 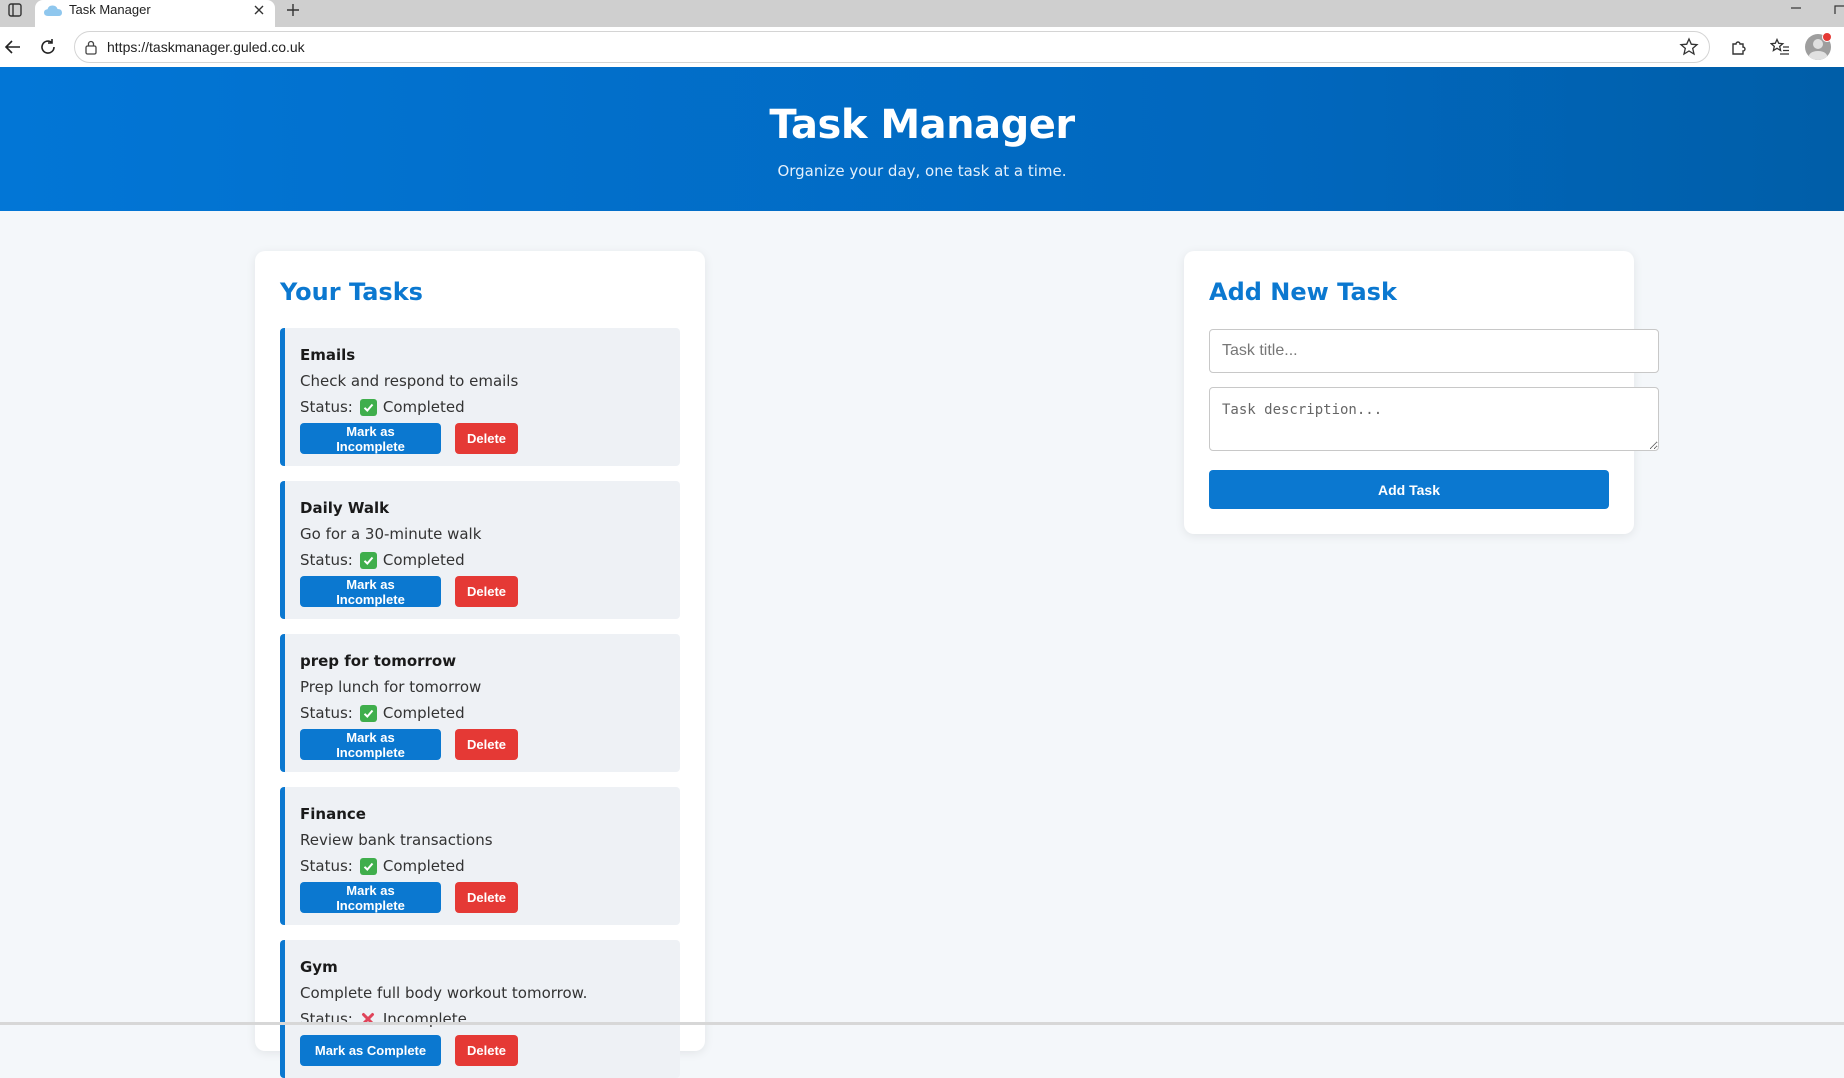 I want to click on task-description: Complete full body workout tomorrow., so click(x=444, y=993).